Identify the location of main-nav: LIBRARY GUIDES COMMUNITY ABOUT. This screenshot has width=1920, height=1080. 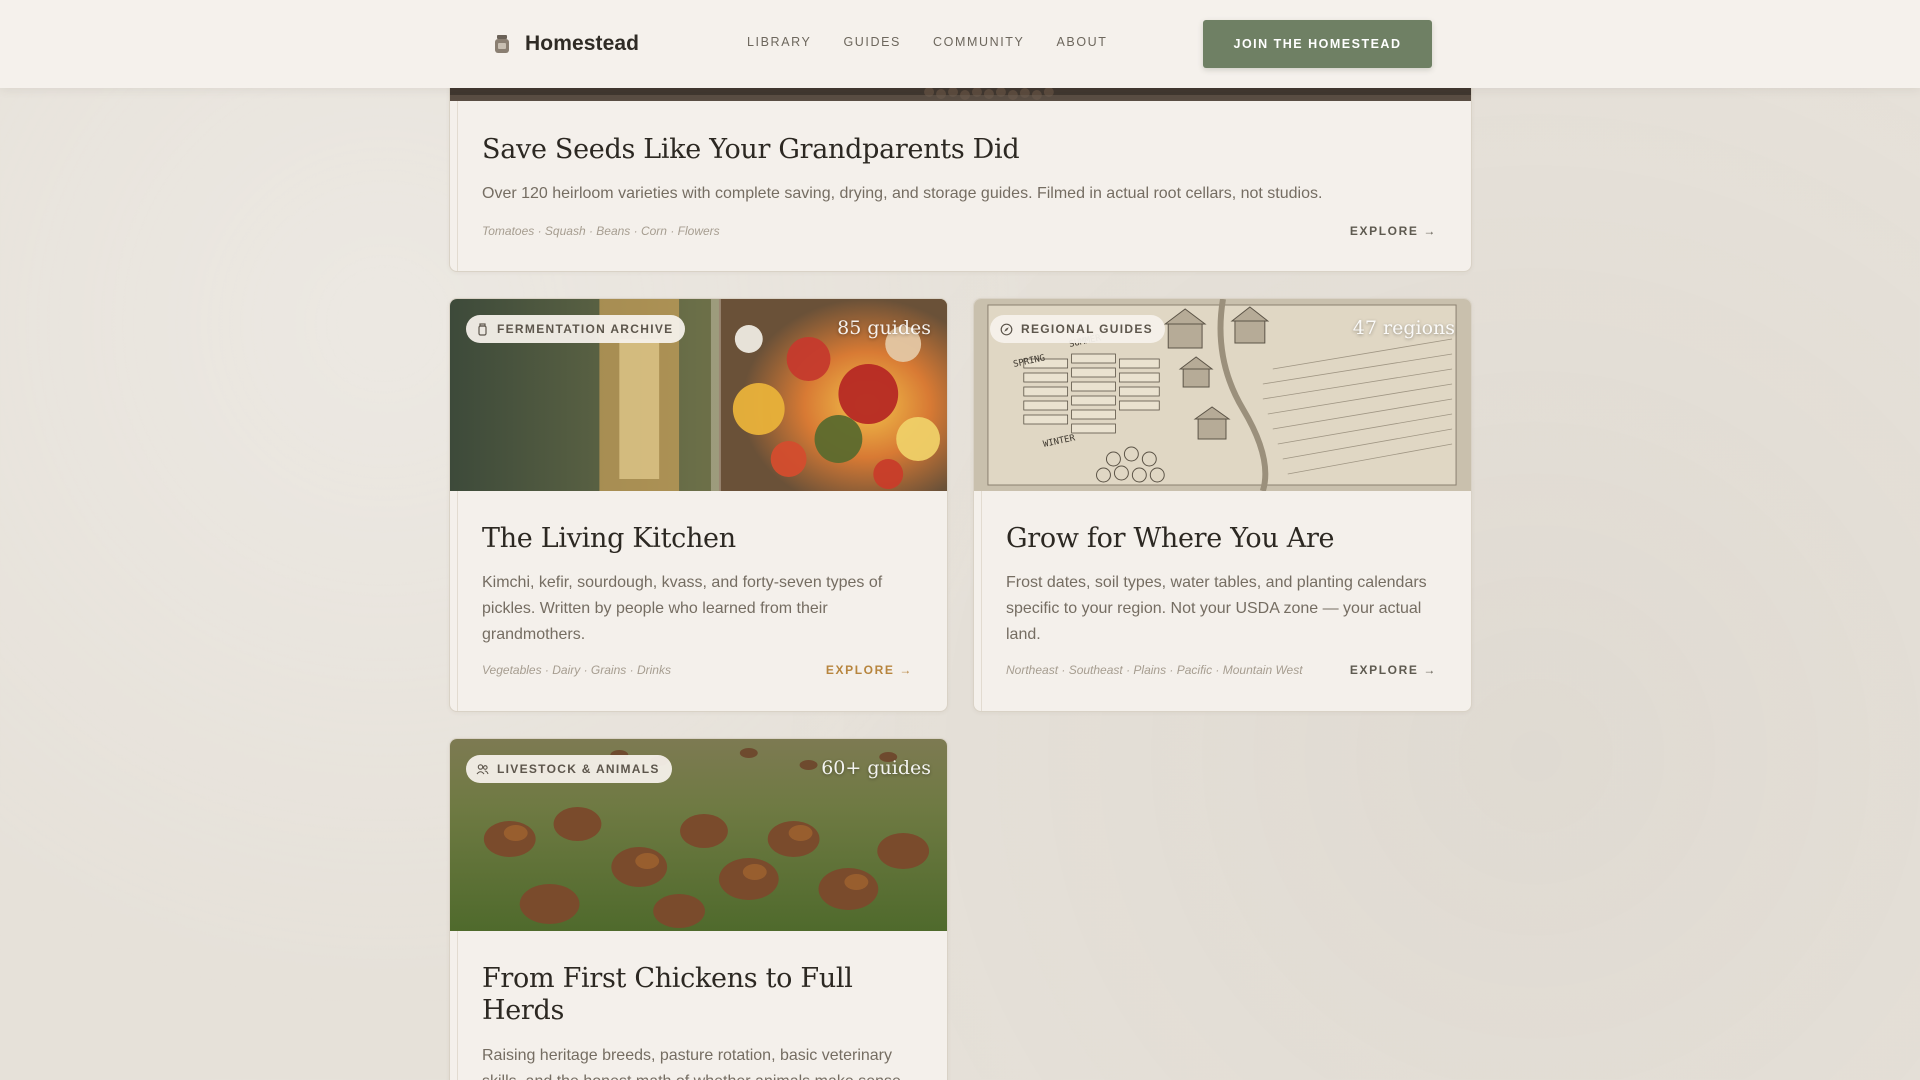
(943, 42).